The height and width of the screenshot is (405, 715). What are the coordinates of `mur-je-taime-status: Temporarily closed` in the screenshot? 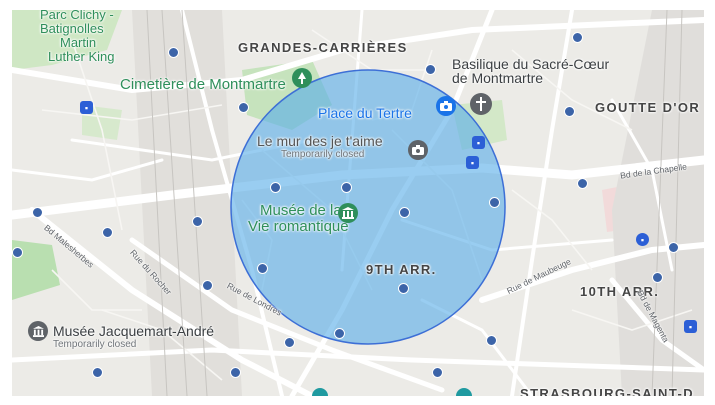 It's located at (323, 154).